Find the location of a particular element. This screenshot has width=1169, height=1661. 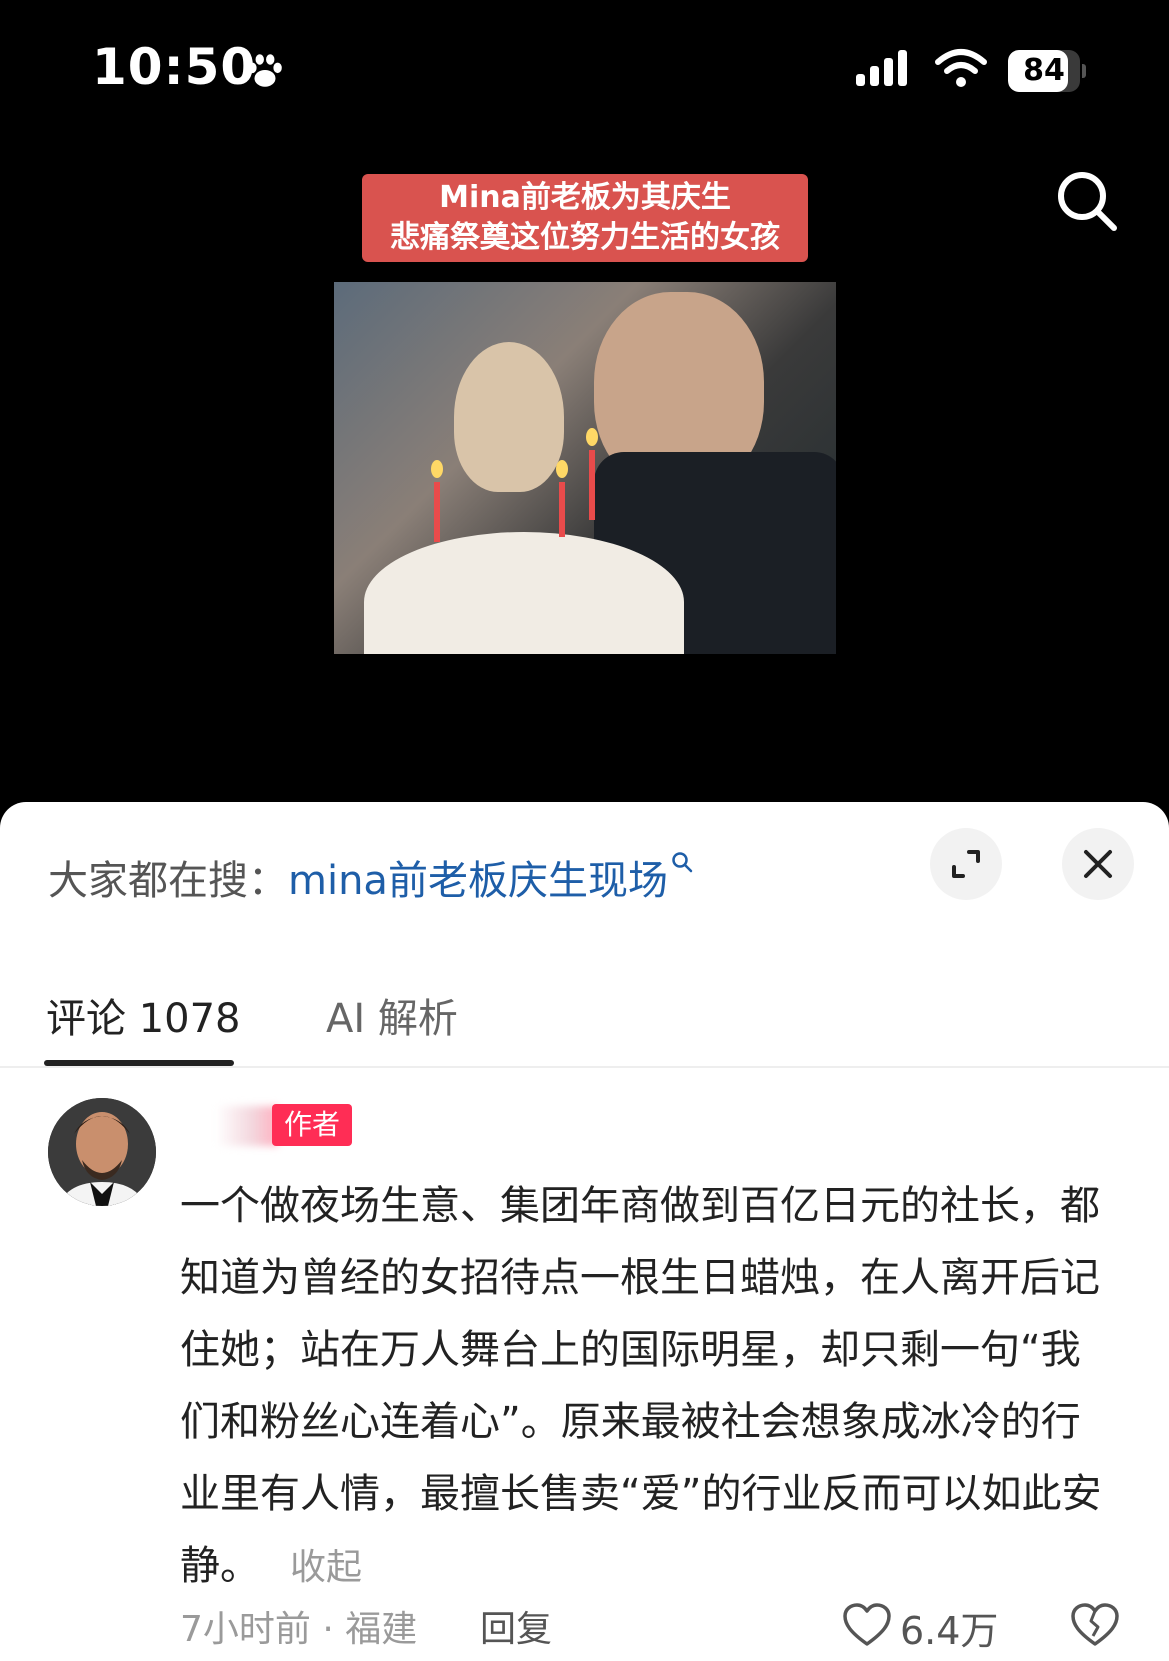

broken-heart-icon is located at coordinates (1095, 1625).